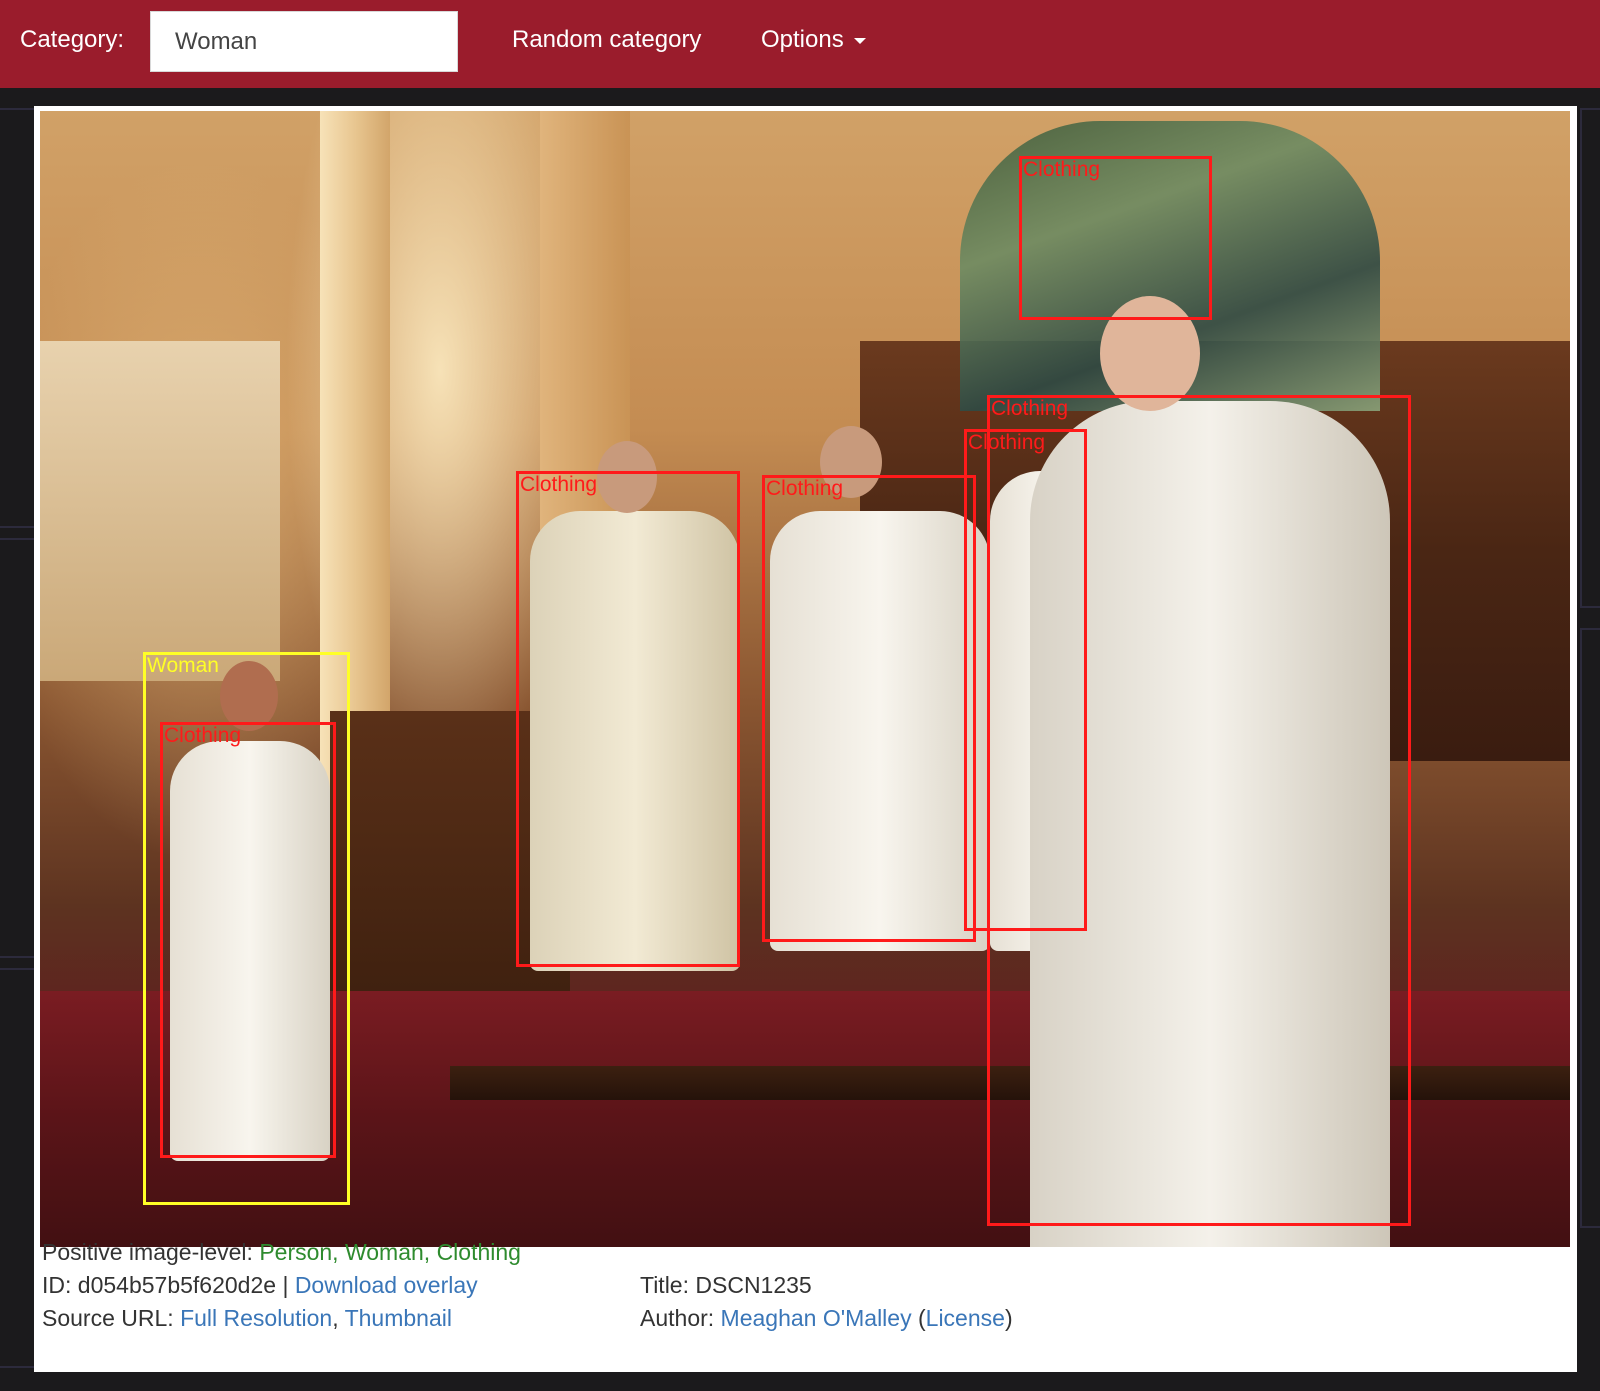  Describe the element at coordinates (859, 40) in the screenshot. I see `caret-down-icon` at that location.